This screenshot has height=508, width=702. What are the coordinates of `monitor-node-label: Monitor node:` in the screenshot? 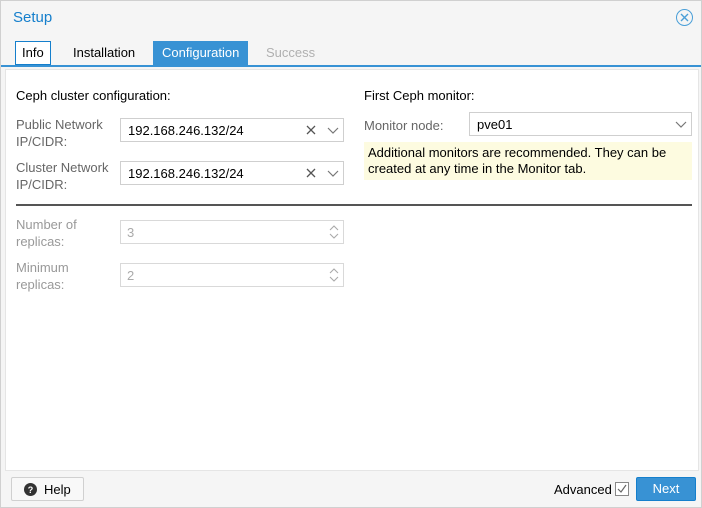 It's located at (404, 125).